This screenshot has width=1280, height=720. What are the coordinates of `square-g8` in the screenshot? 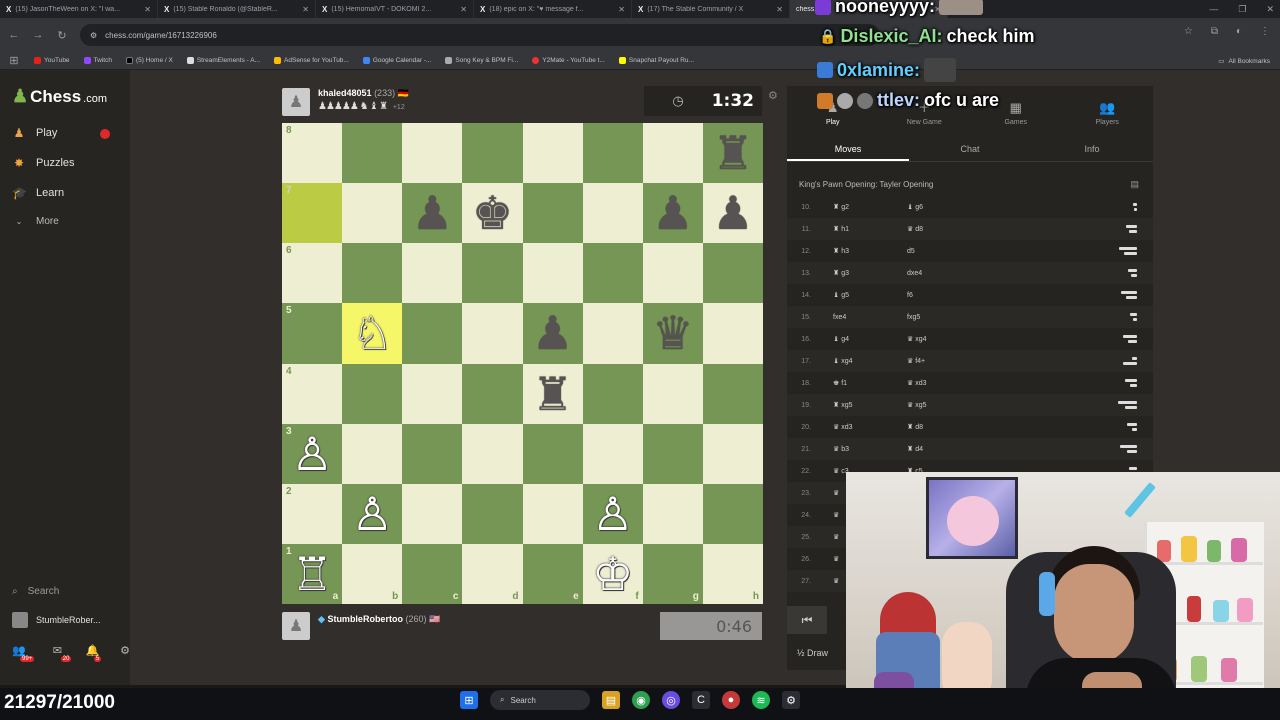 It's located at (672, 153).